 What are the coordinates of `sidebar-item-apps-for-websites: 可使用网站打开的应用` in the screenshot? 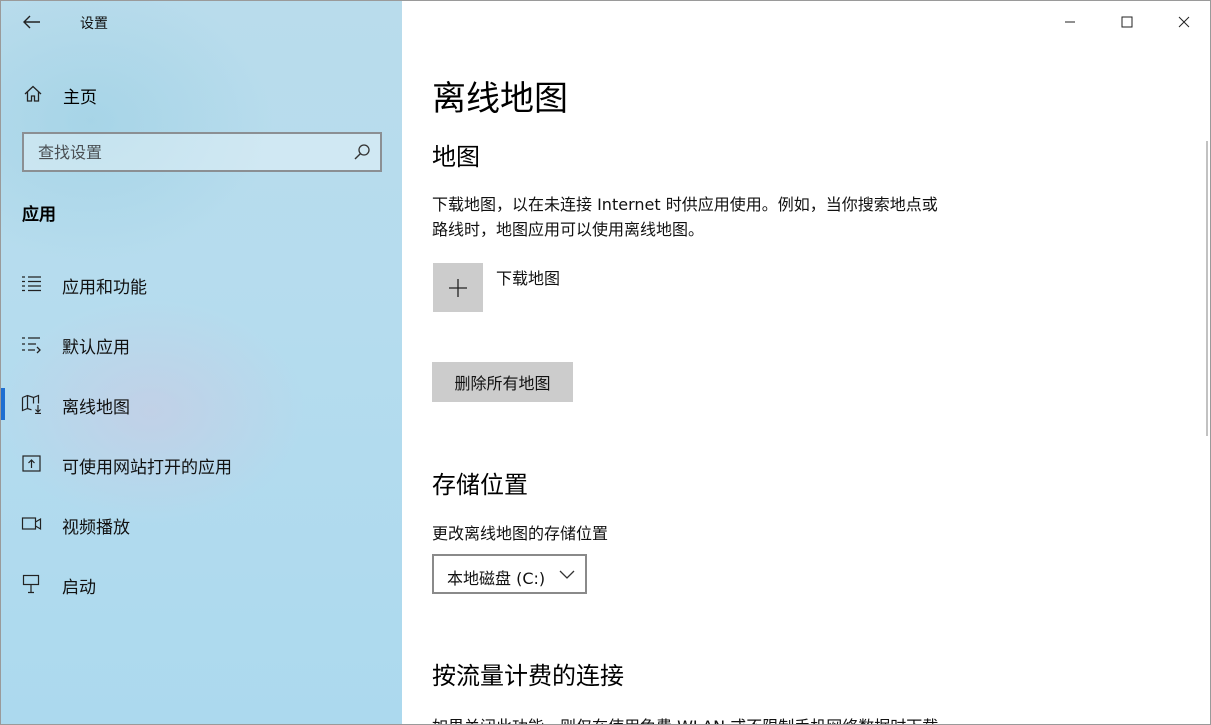 It's located at (201, 464).